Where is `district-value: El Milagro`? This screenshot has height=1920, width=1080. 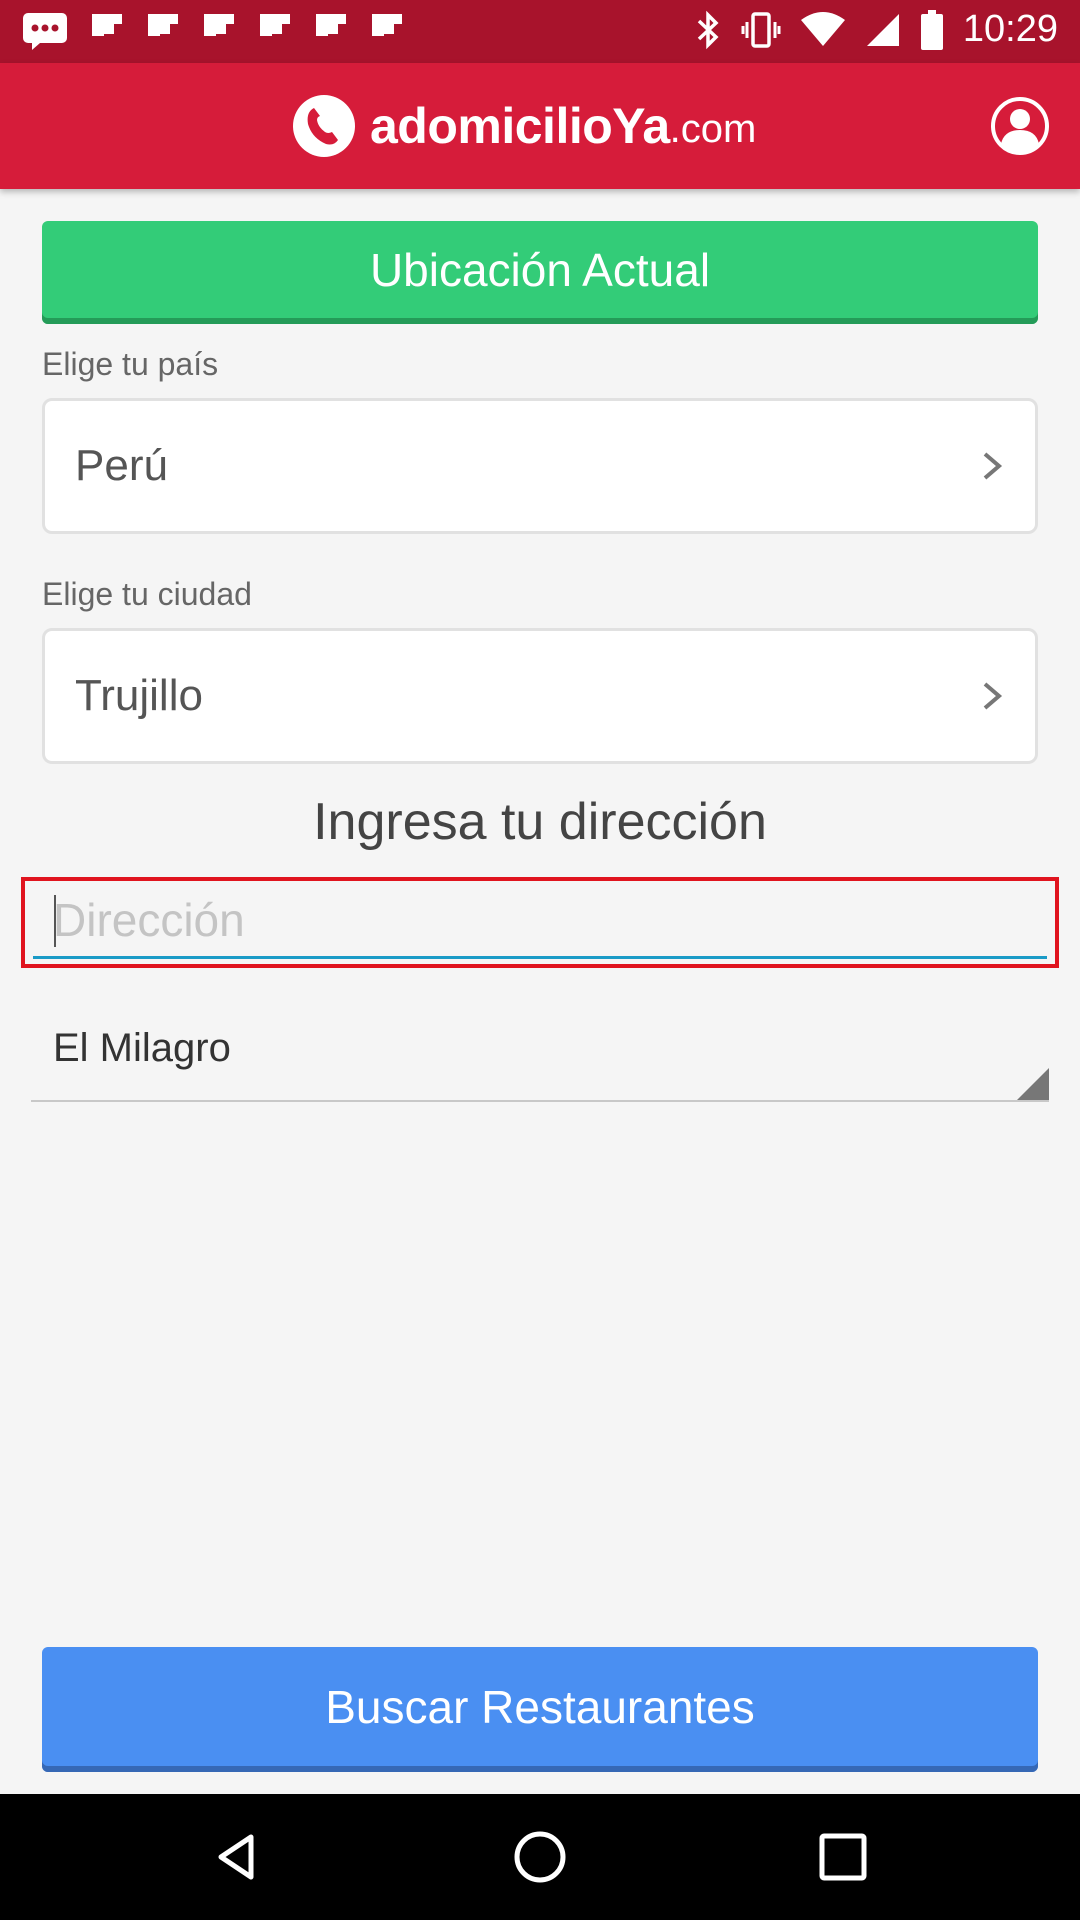
district-value: El Milagro is located at coordinates (142, 1048).